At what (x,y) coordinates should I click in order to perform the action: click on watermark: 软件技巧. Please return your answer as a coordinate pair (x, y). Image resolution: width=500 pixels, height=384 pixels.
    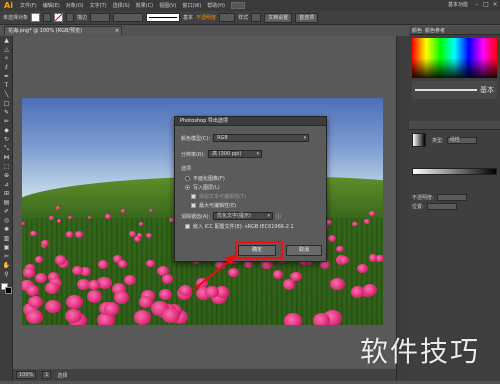
    Looking at the image, I should click on (420, 351).